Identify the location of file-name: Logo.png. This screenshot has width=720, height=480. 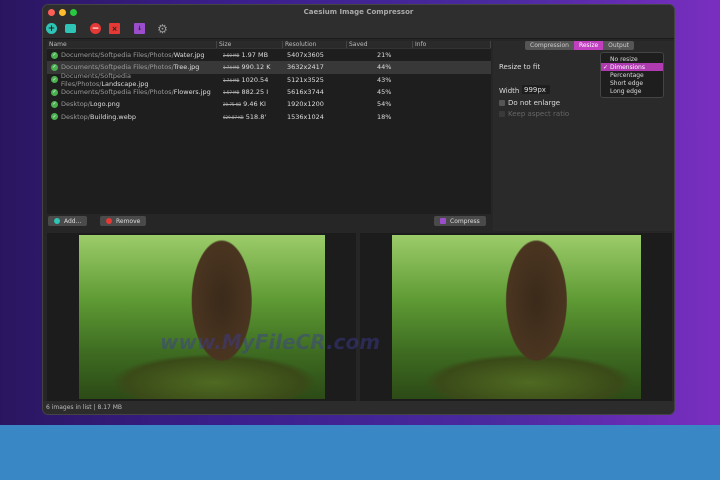
(105, 104).